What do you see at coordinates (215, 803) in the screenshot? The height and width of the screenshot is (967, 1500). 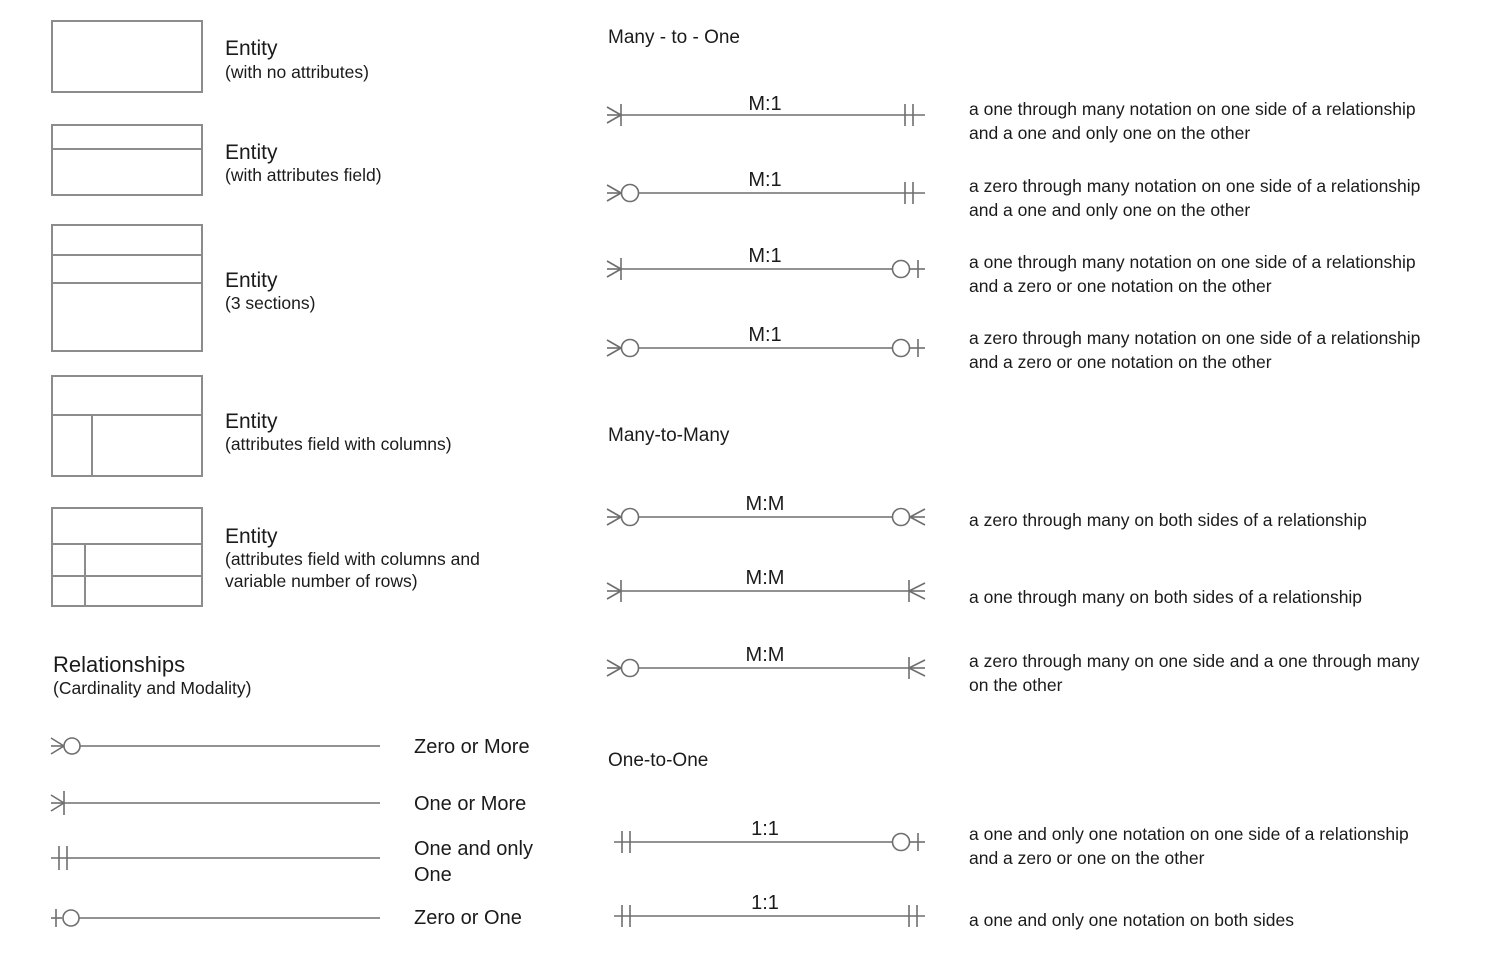 I see `legend-connector-one-or-more` at bounding box center [215, 803].